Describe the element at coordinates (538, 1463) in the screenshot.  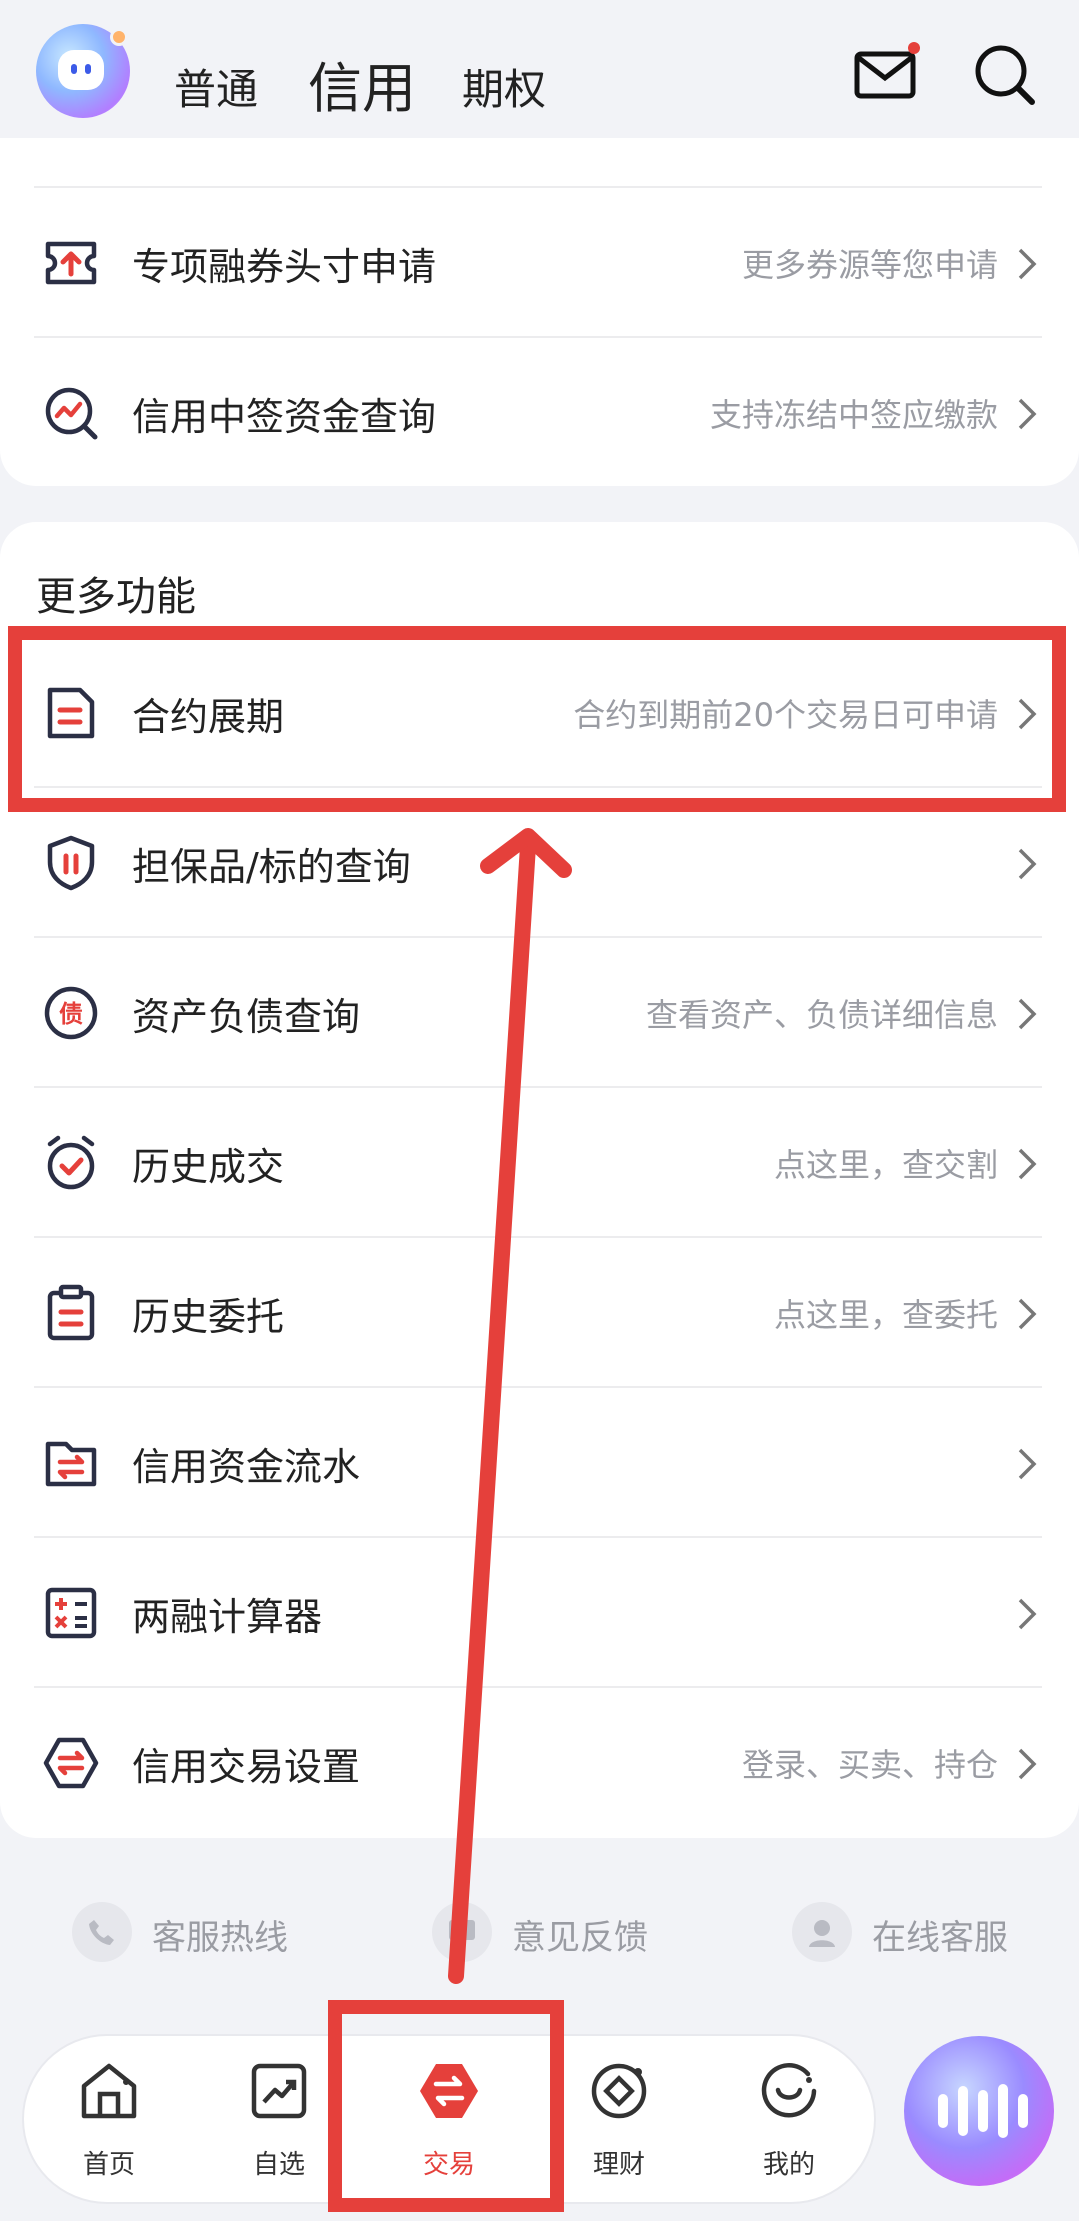
I see `row-credit-fund-flow: 信用资金流水` at that location.